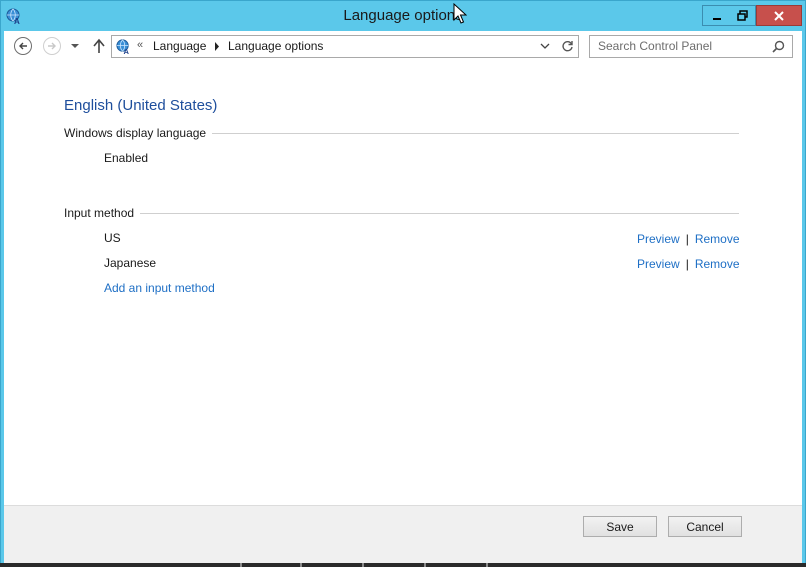  I want to click on address-bar: A « Language Language options, so click(345, 46).